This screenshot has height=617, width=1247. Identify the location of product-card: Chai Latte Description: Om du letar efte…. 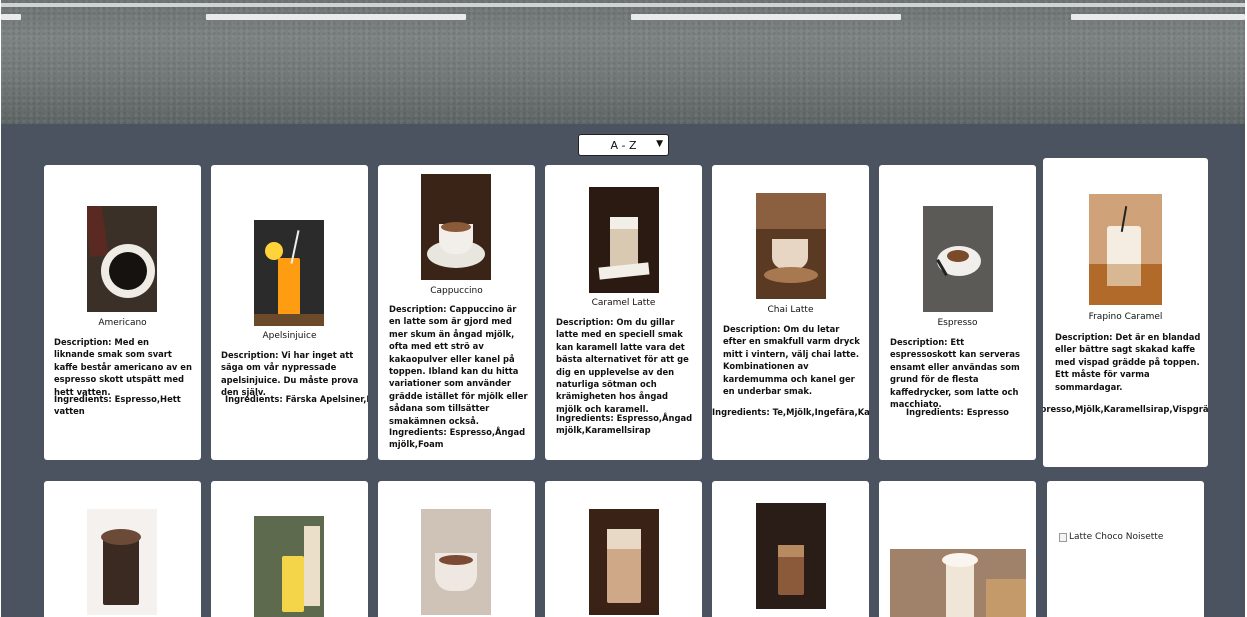
(790, 312).